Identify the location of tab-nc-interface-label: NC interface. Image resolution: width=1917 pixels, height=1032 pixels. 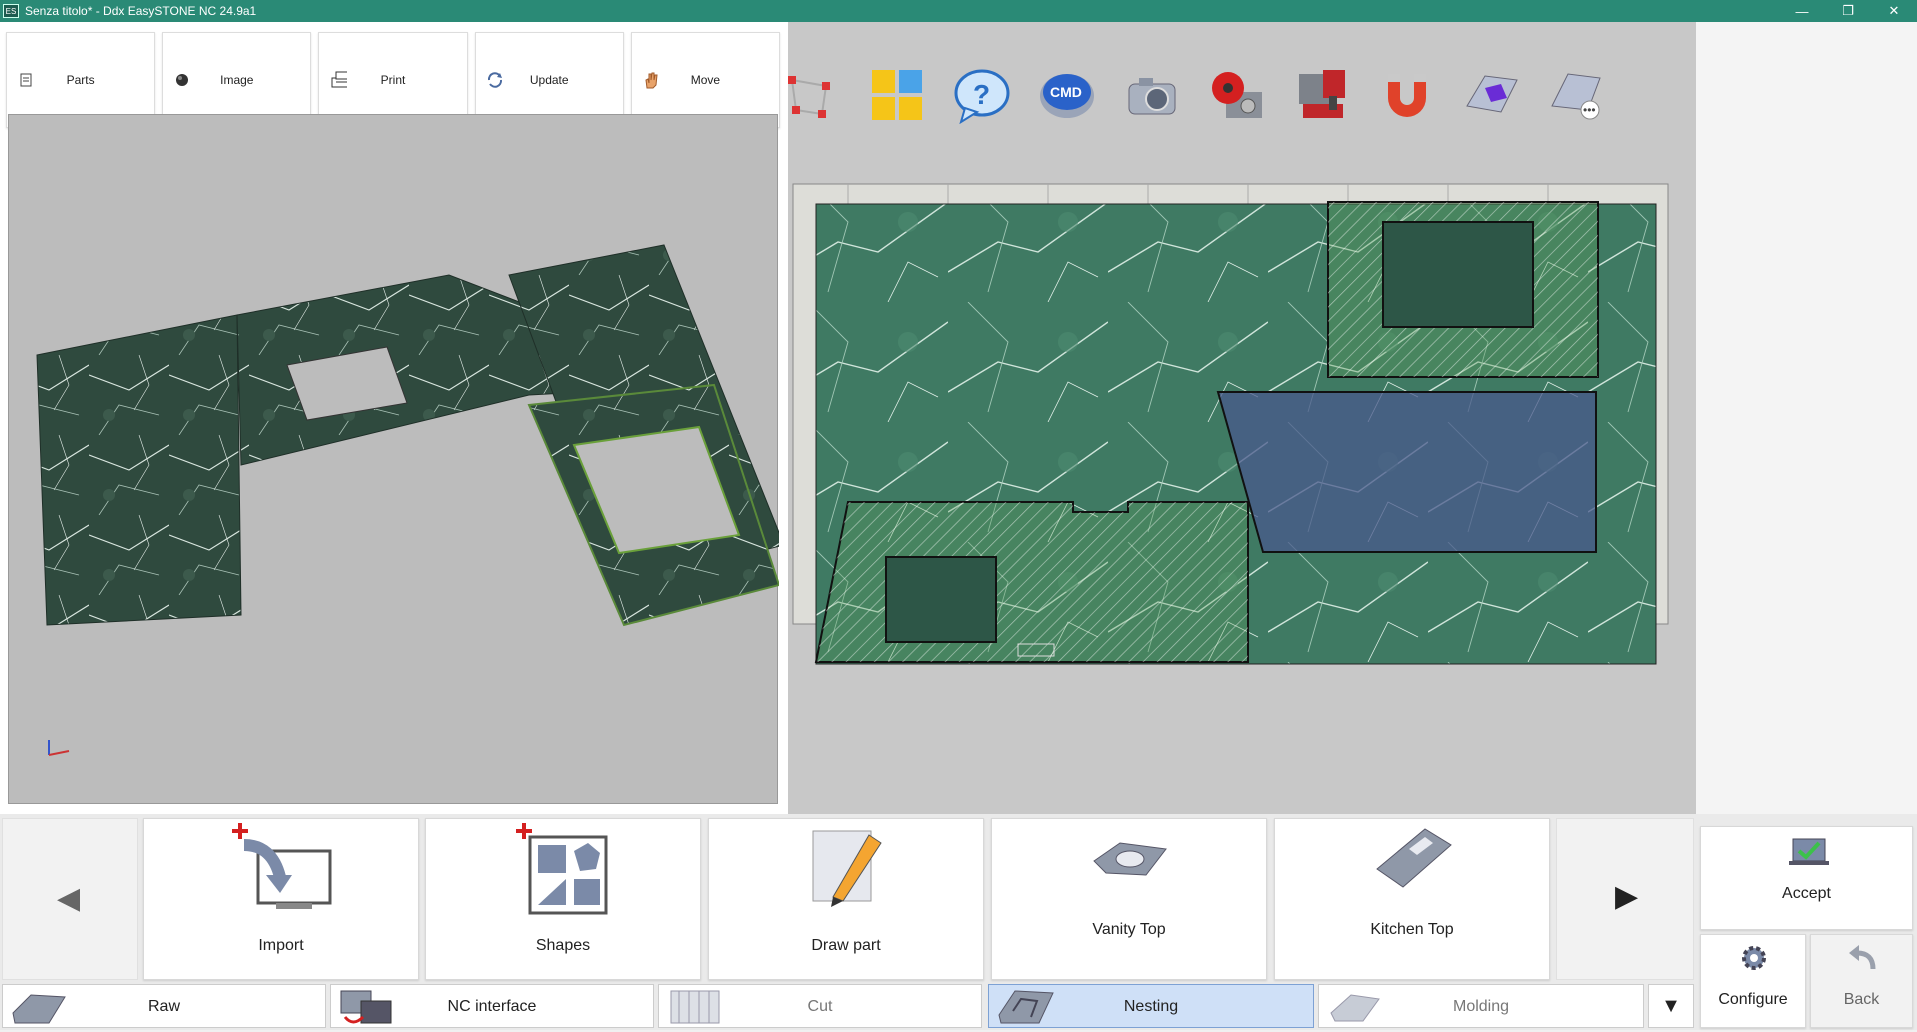
(492, 1006).